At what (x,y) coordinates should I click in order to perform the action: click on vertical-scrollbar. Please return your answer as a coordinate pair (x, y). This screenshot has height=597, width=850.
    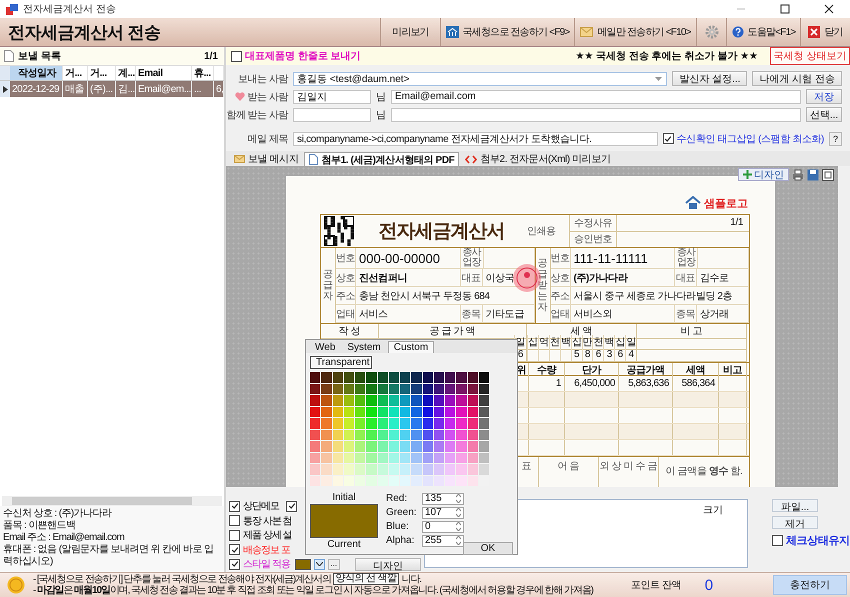
    Looking at the image, I should click on (844, 331).